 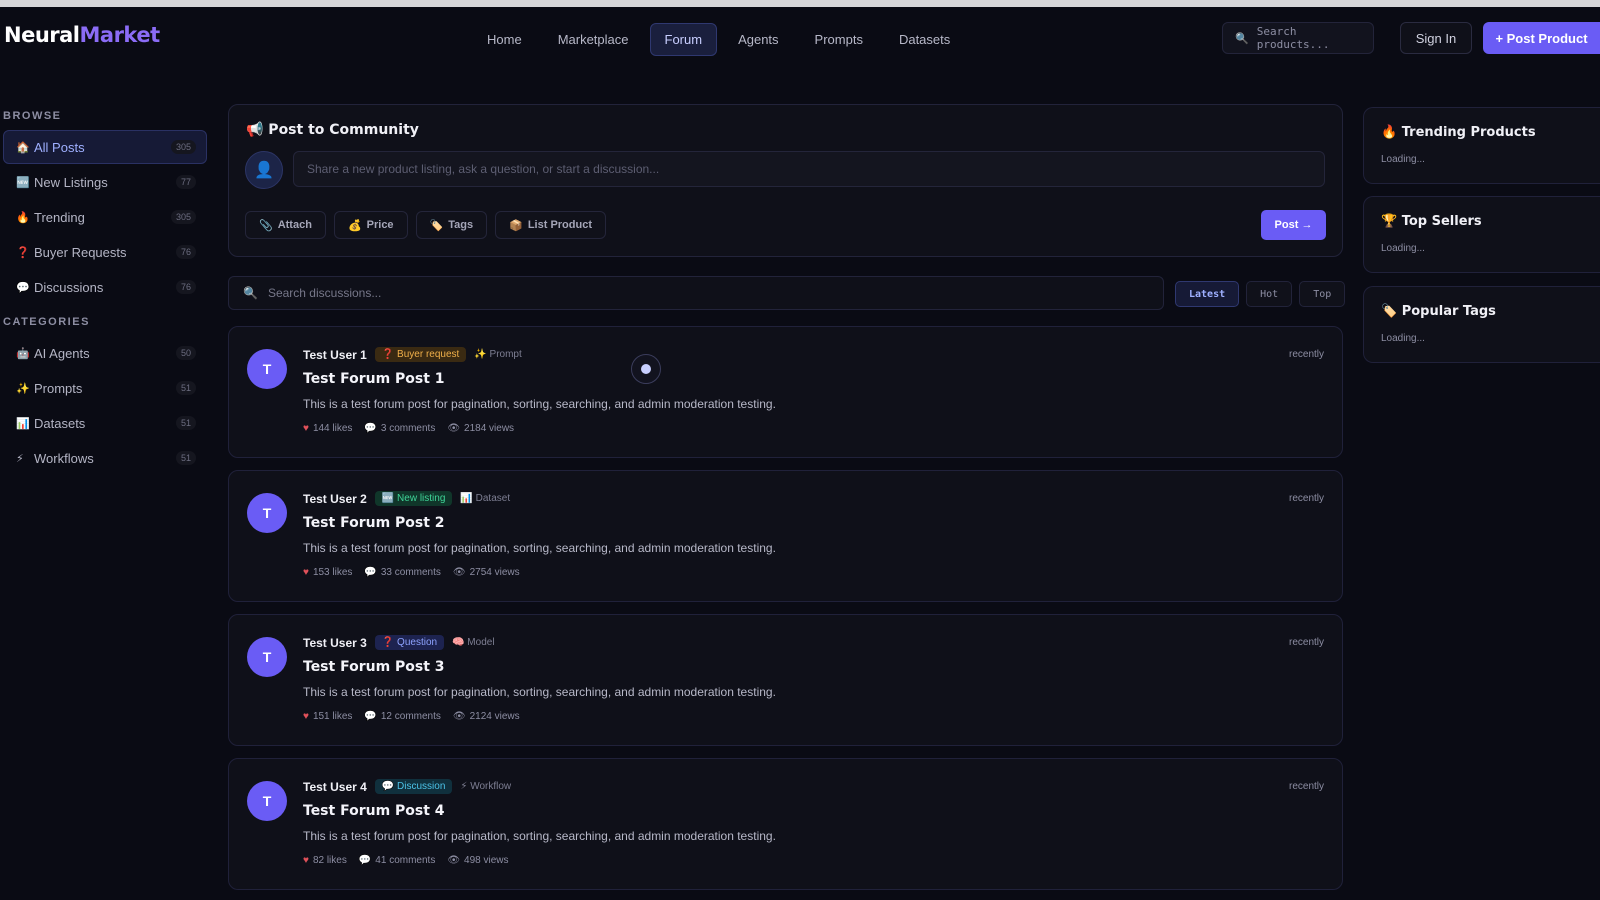 What do you see at coordinates (408, 428) in the screenshot?
I see `comments-count: 3 comments` at bounding box center [408, 428].